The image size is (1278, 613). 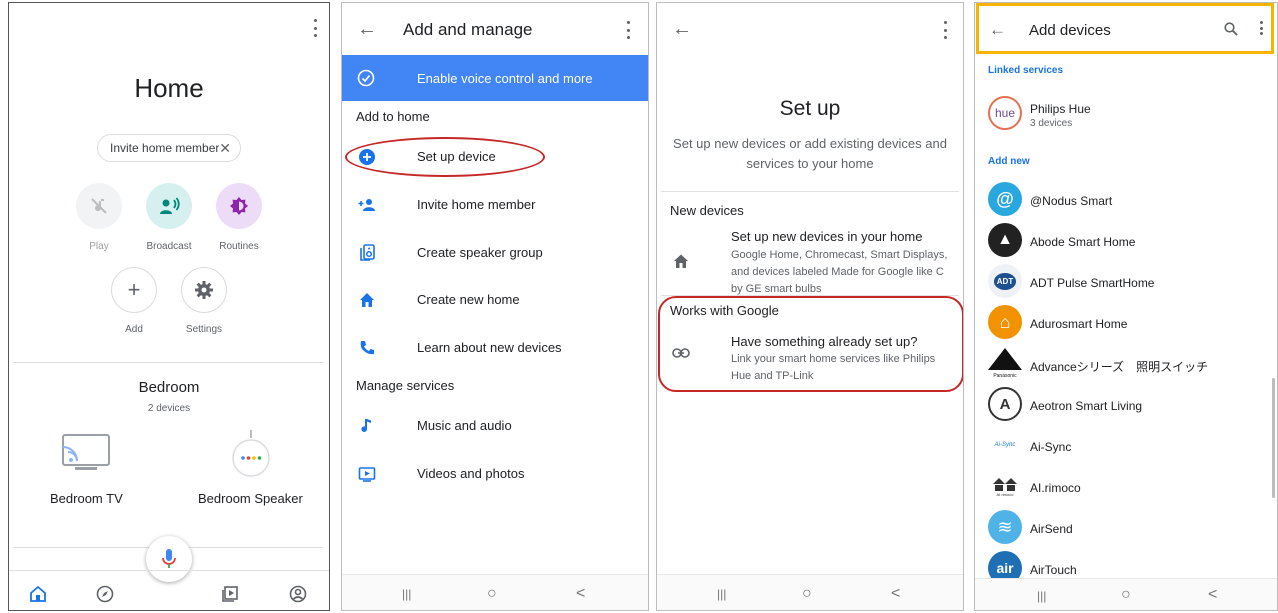 I want to click on adt-logo: ADT, so click(x=1005, y=281).